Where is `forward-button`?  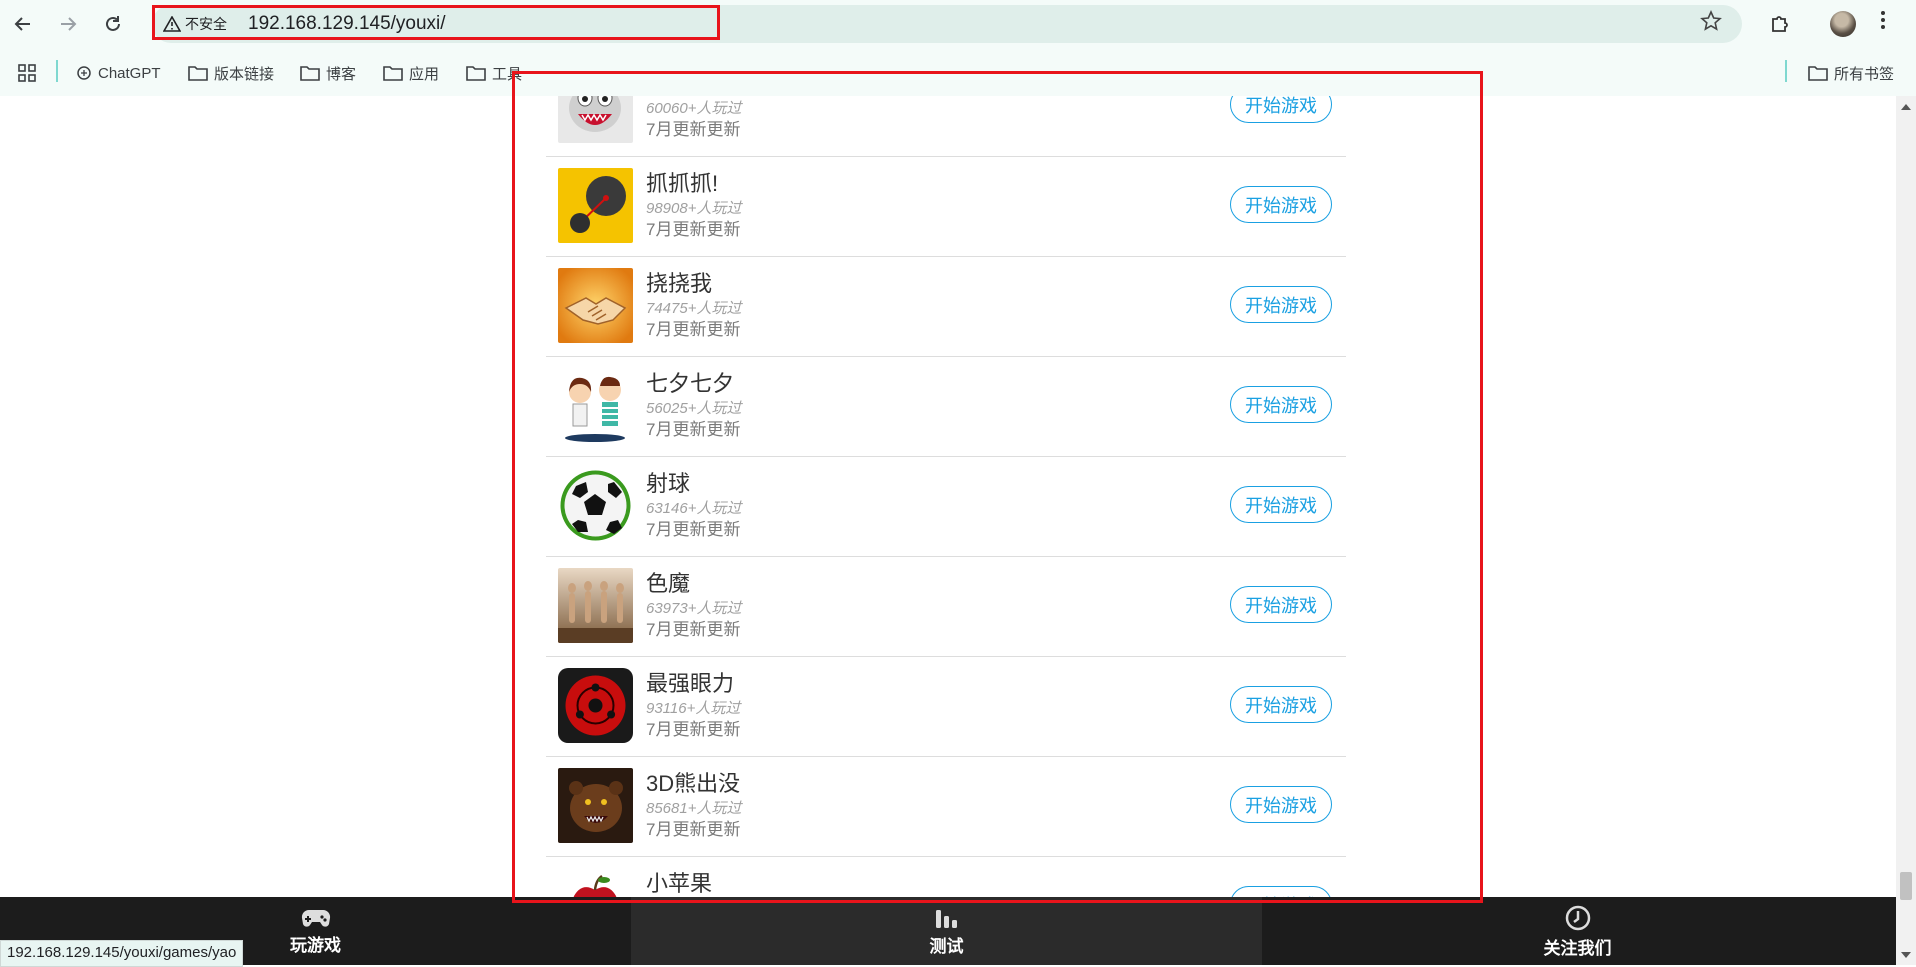 forward-button is located at coordinates (68, 24).